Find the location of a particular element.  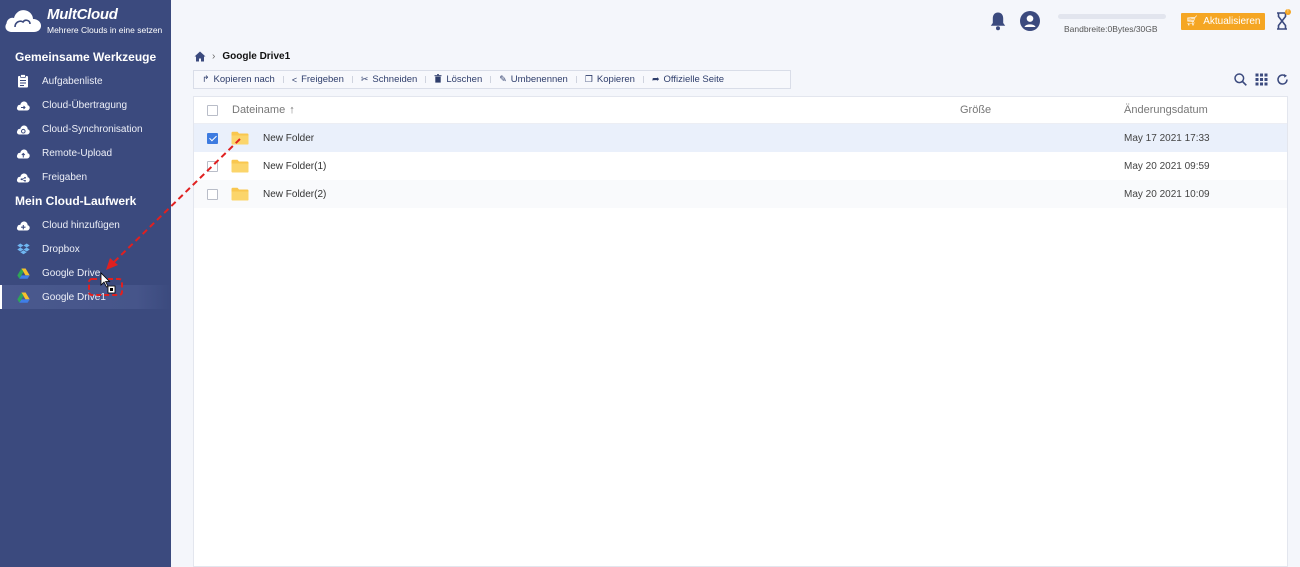

refresh-icon is located at coordinates (1282, 79).